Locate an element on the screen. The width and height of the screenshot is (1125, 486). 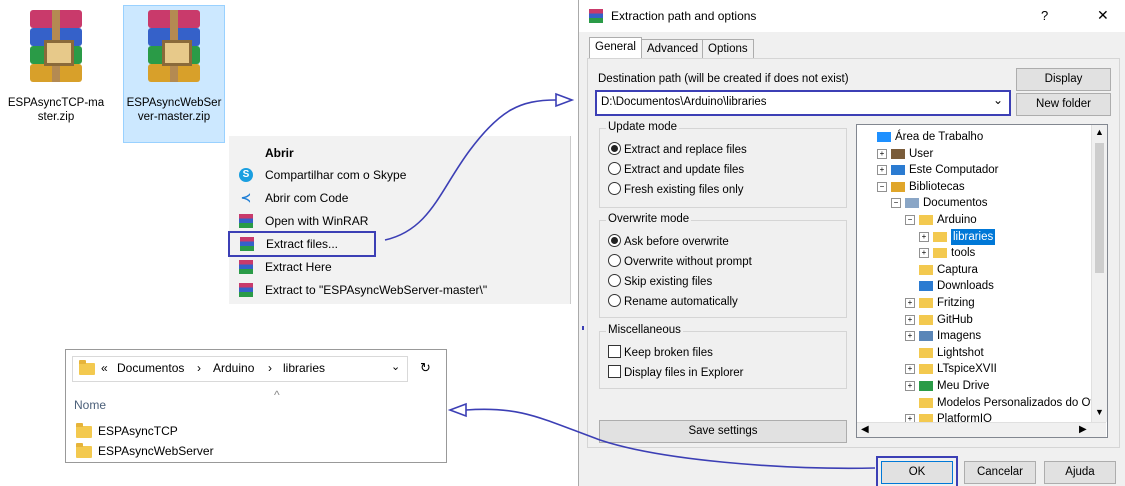
arrow-to-destination is located at coordinates (470, 170).